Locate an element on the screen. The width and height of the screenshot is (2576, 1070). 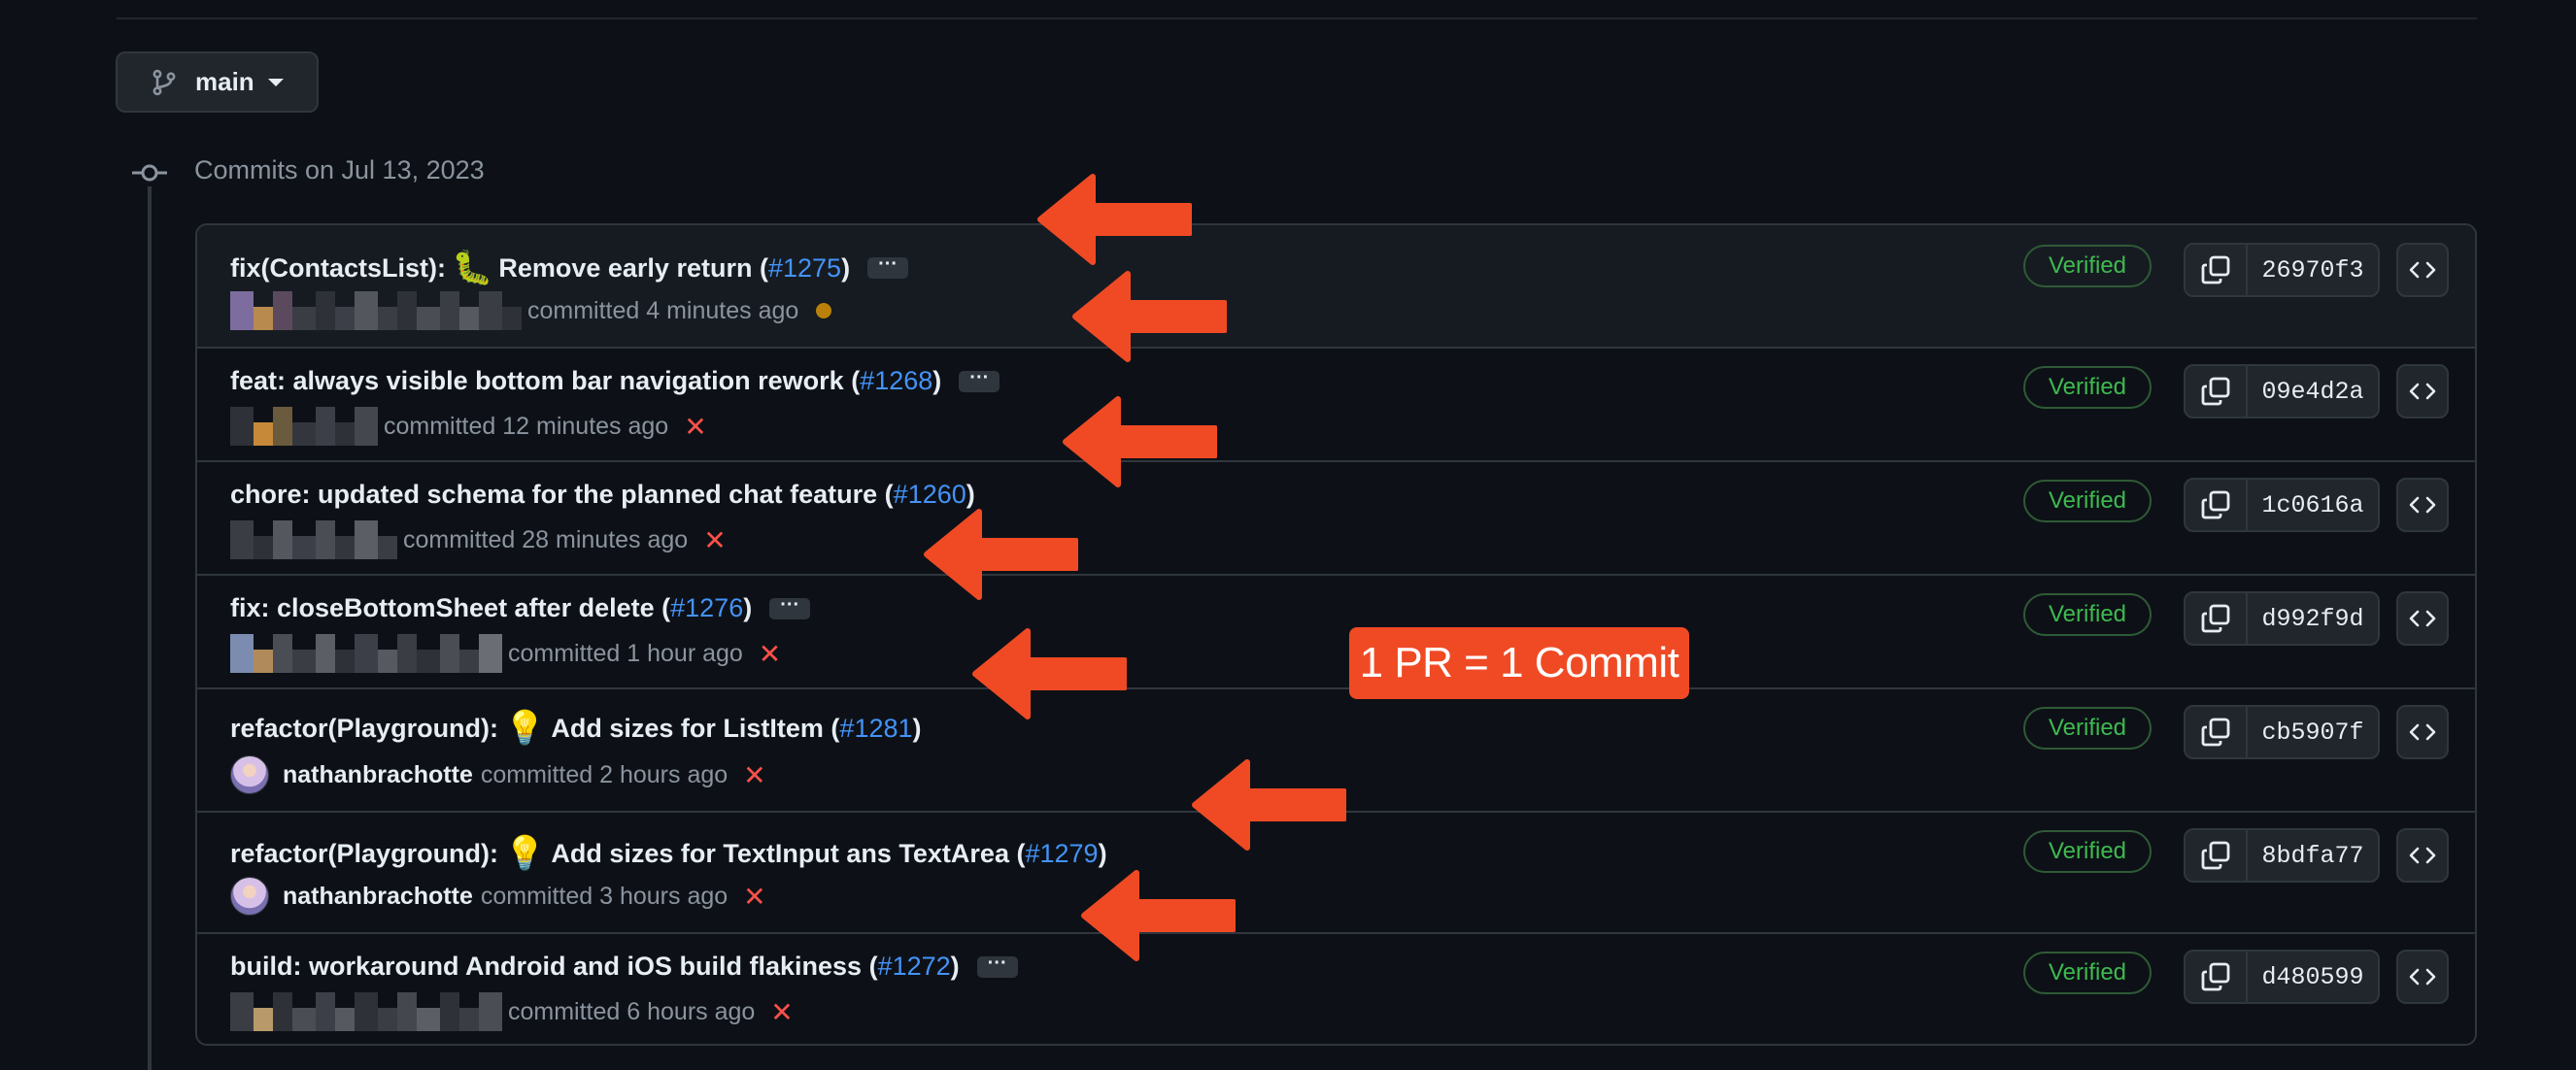
code-icon is located at coordinates (2422, 505).